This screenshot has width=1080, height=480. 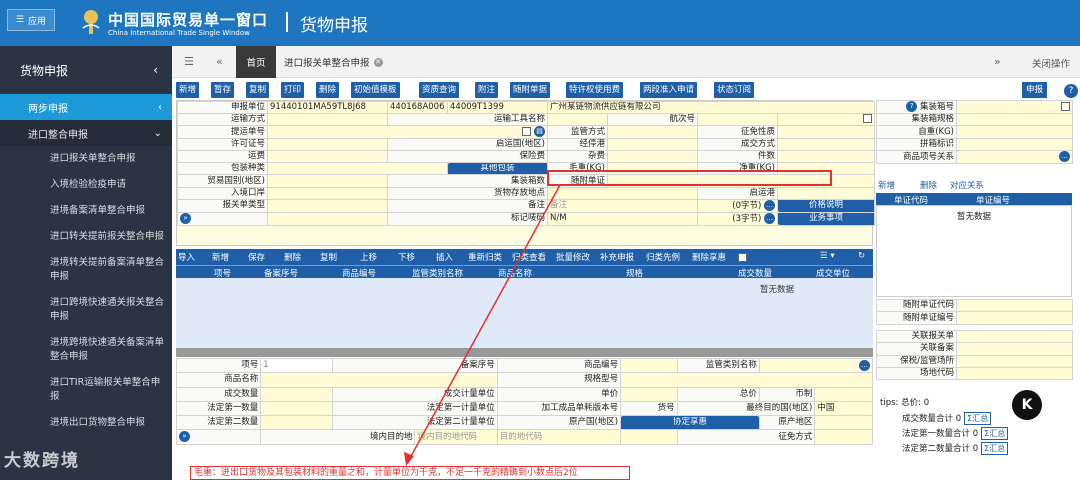 What do you see at coordinates (86, 159) in the screenshot?
I see `sidebar-item: 进口报关单整合申报` at bounding box center [86, 159].